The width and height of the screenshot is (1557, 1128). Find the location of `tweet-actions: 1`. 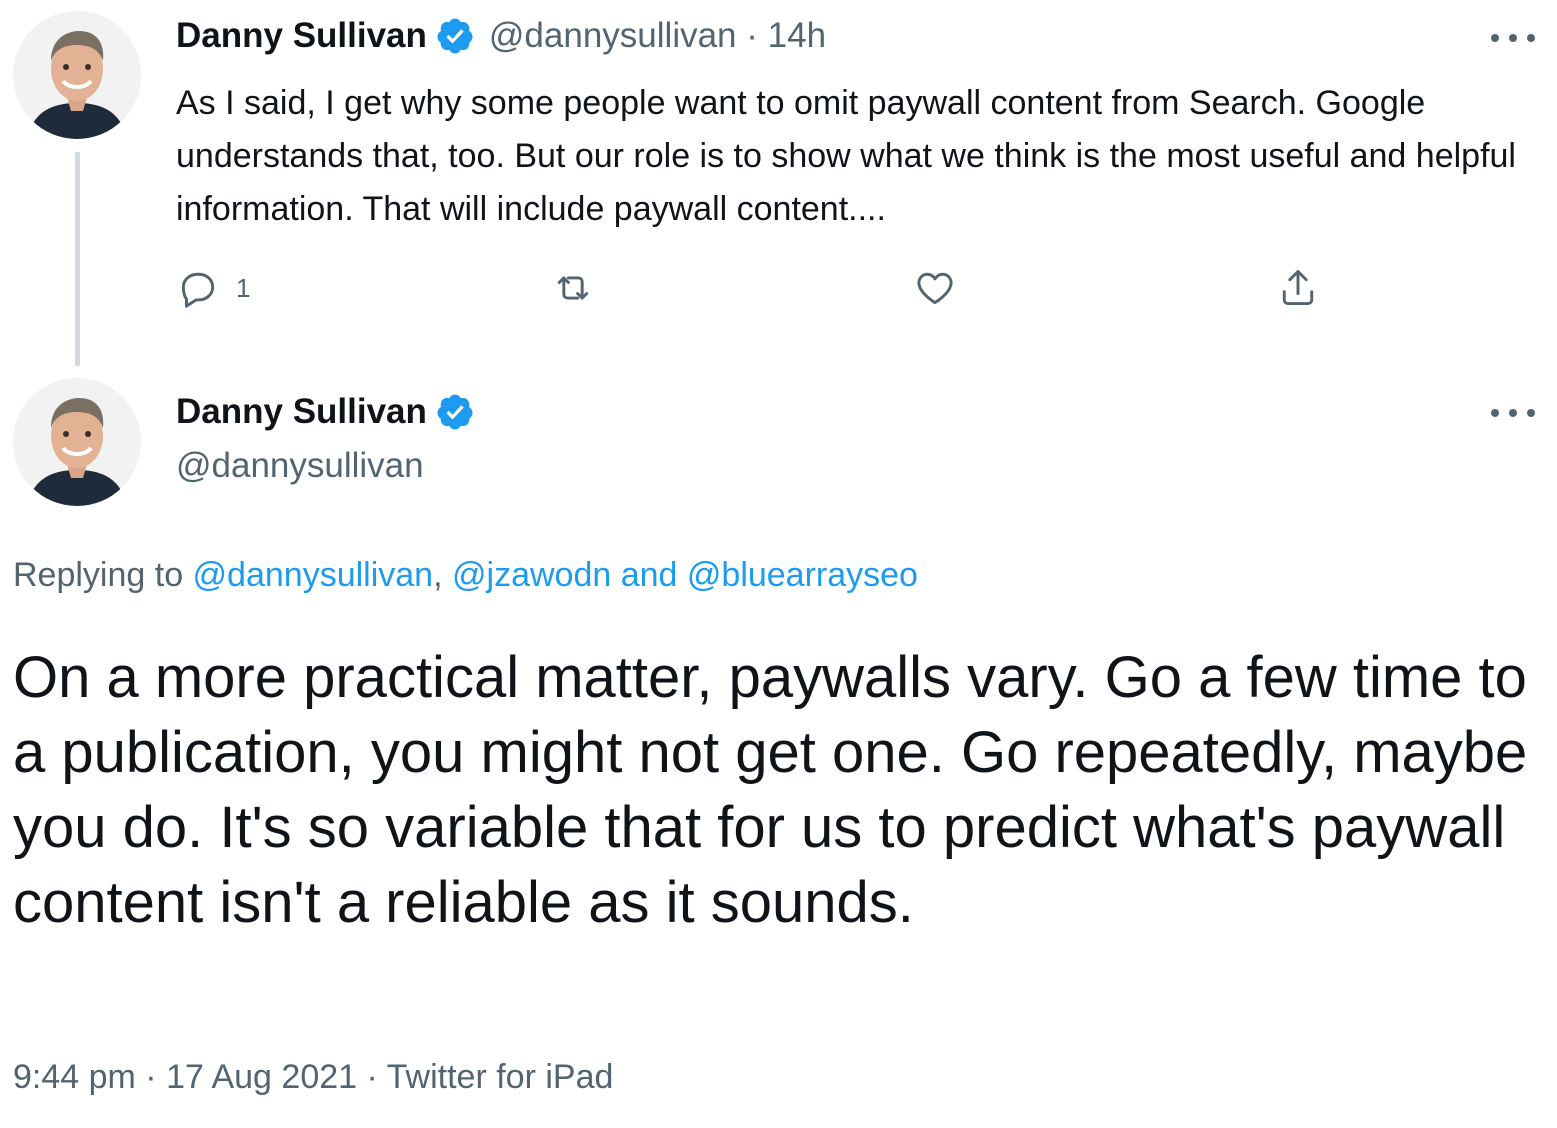

tweet-actions: 1 is located at coordinates (756, 291).